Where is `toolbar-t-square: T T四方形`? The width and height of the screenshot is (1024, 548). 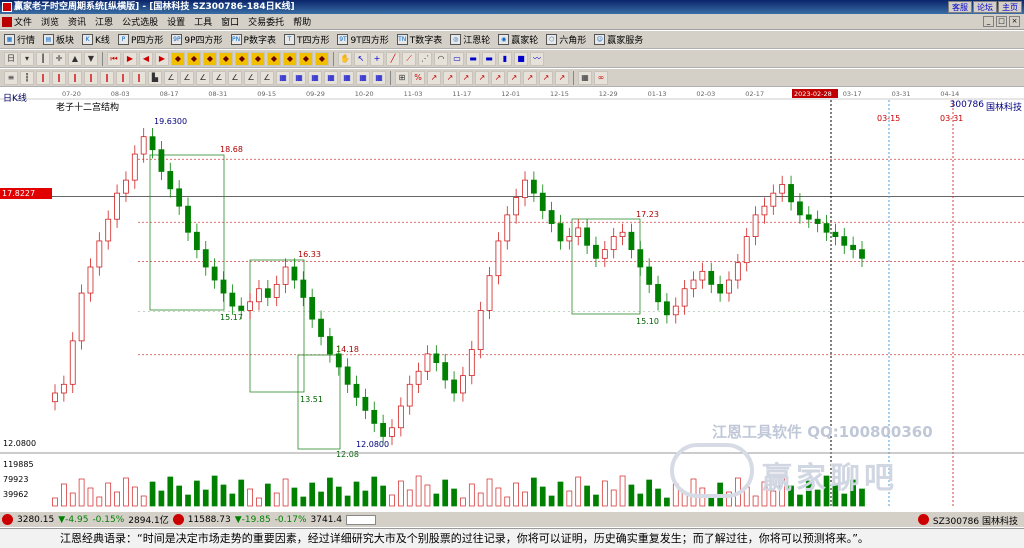 toolbar-t-square: T T四方形 is located at coordinates (306, 39).